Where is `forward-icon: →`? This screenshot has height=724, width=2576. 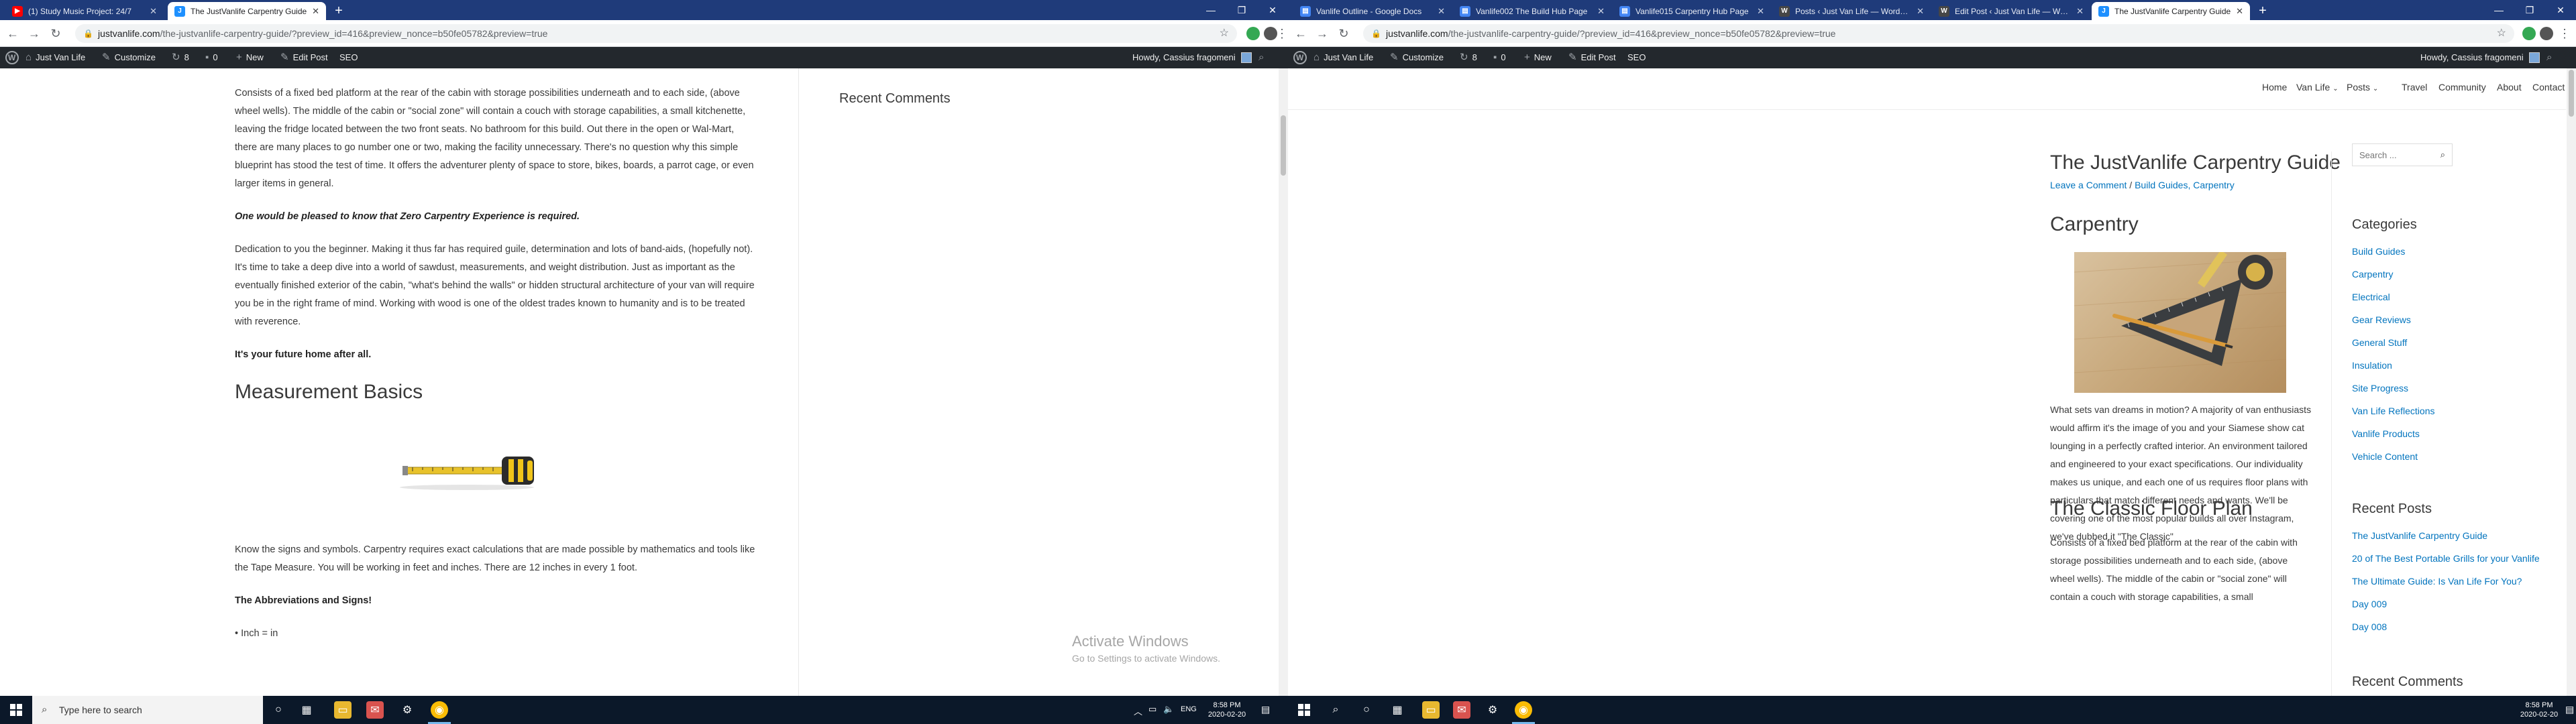 forward-icon: → is located at coordinates (34, 33).